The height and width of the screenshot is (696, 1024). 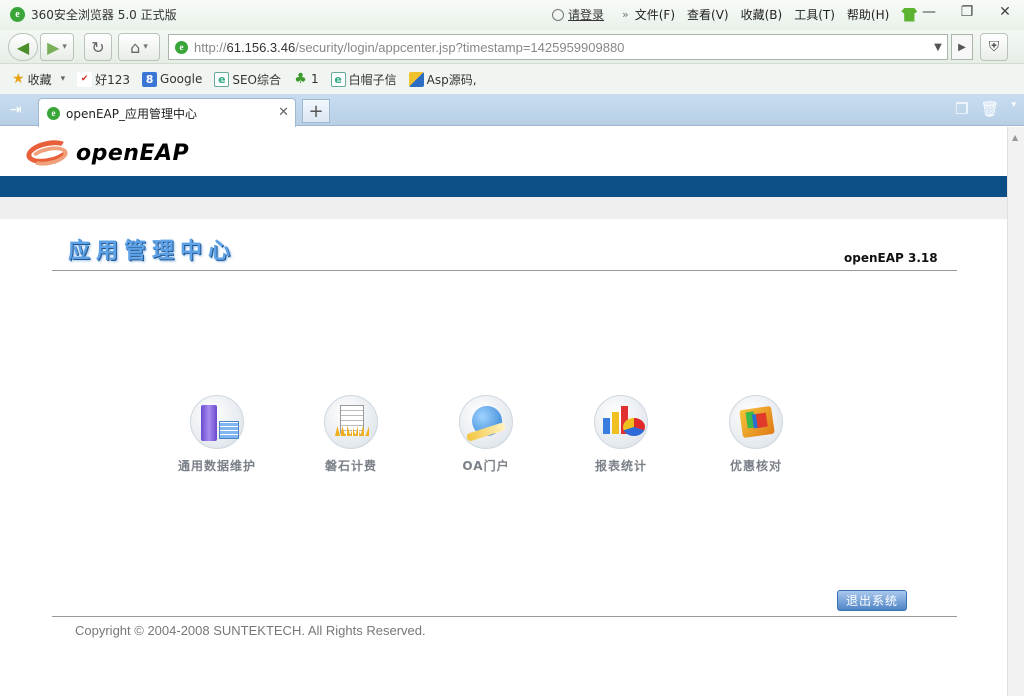 I want to click on window-controls: — ❐ ✕, so click(x=967, y=12).